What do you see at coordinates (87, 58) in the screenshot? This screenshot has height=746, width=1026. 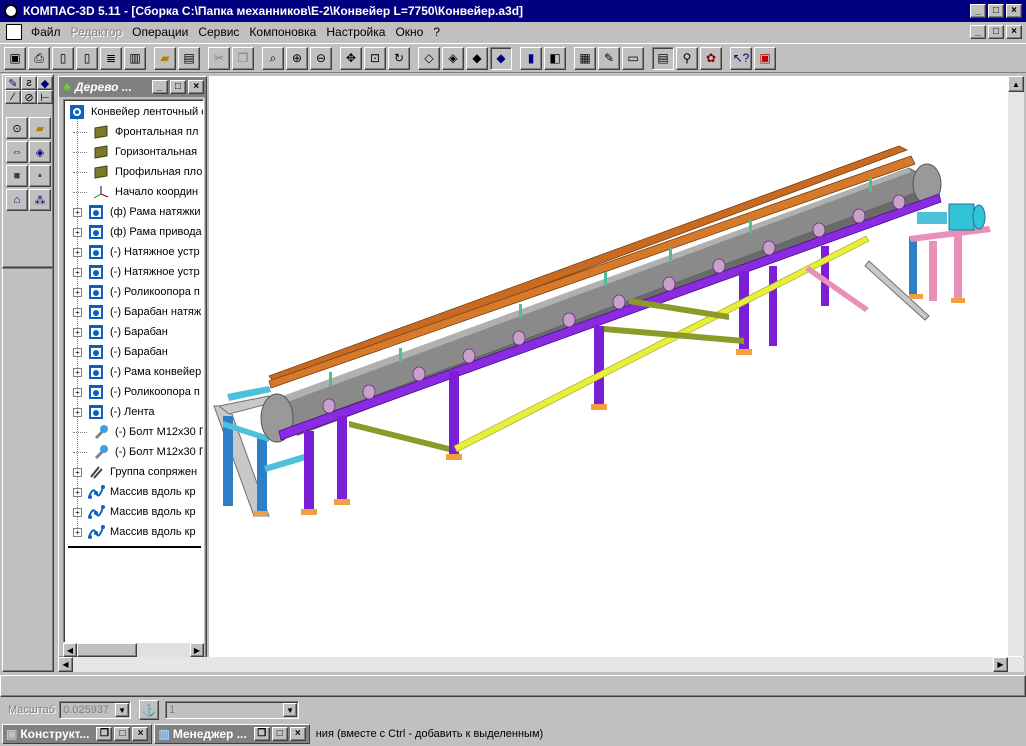 I see `new-sheet-icon: ▯` at bounding box center [87, 58].